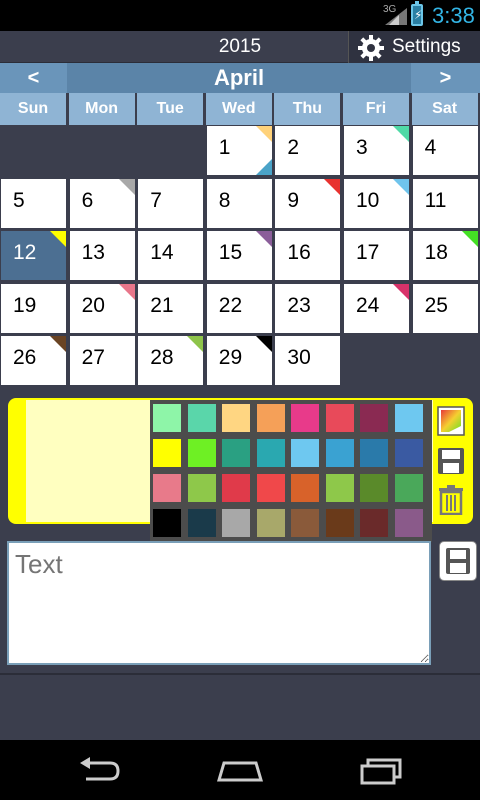 This screenshot has height=800, width=480. I want to click on settings-button: Settings, so click(414, 47).